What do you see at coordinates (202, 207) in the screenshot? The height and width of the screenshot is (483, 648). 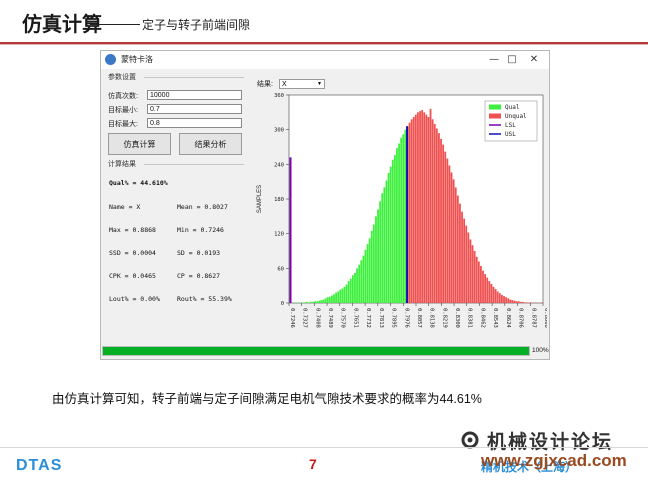 I see `stat-mean: Mean = 0.8027` at bounding box center [202, 207].